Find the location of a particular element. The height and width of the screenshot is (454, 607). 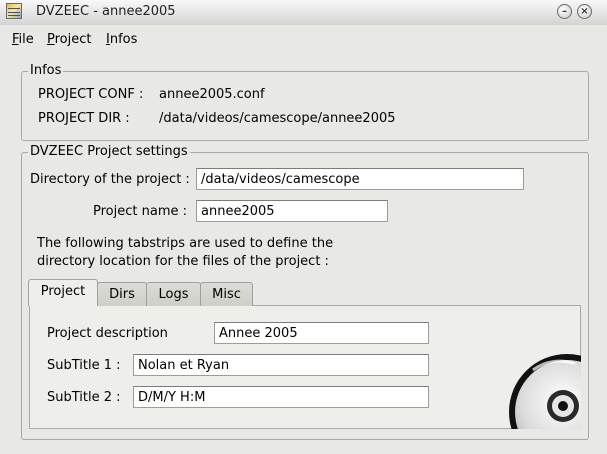

project-description-field: Annee 2005 is located at coordinates (321, 333).